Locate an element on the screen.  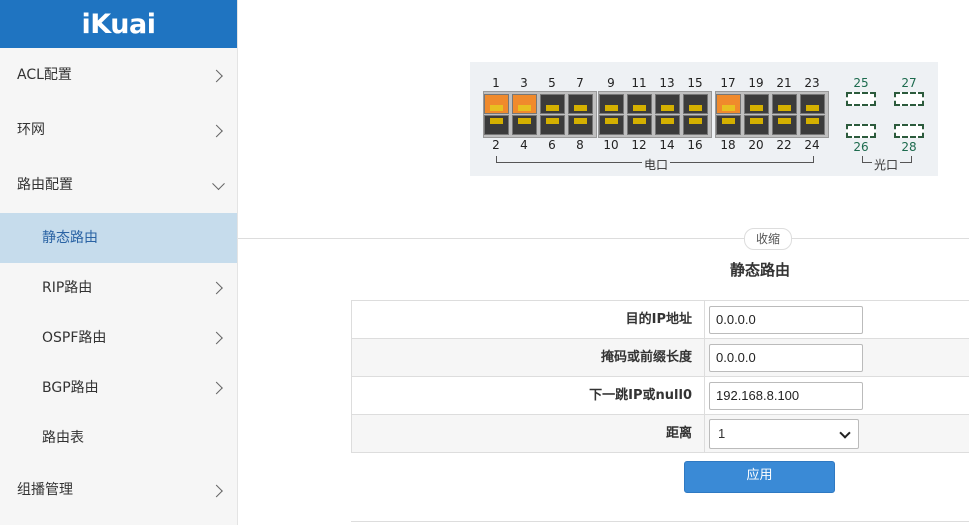
port-number: 24 is located at coordinates (812, 145).